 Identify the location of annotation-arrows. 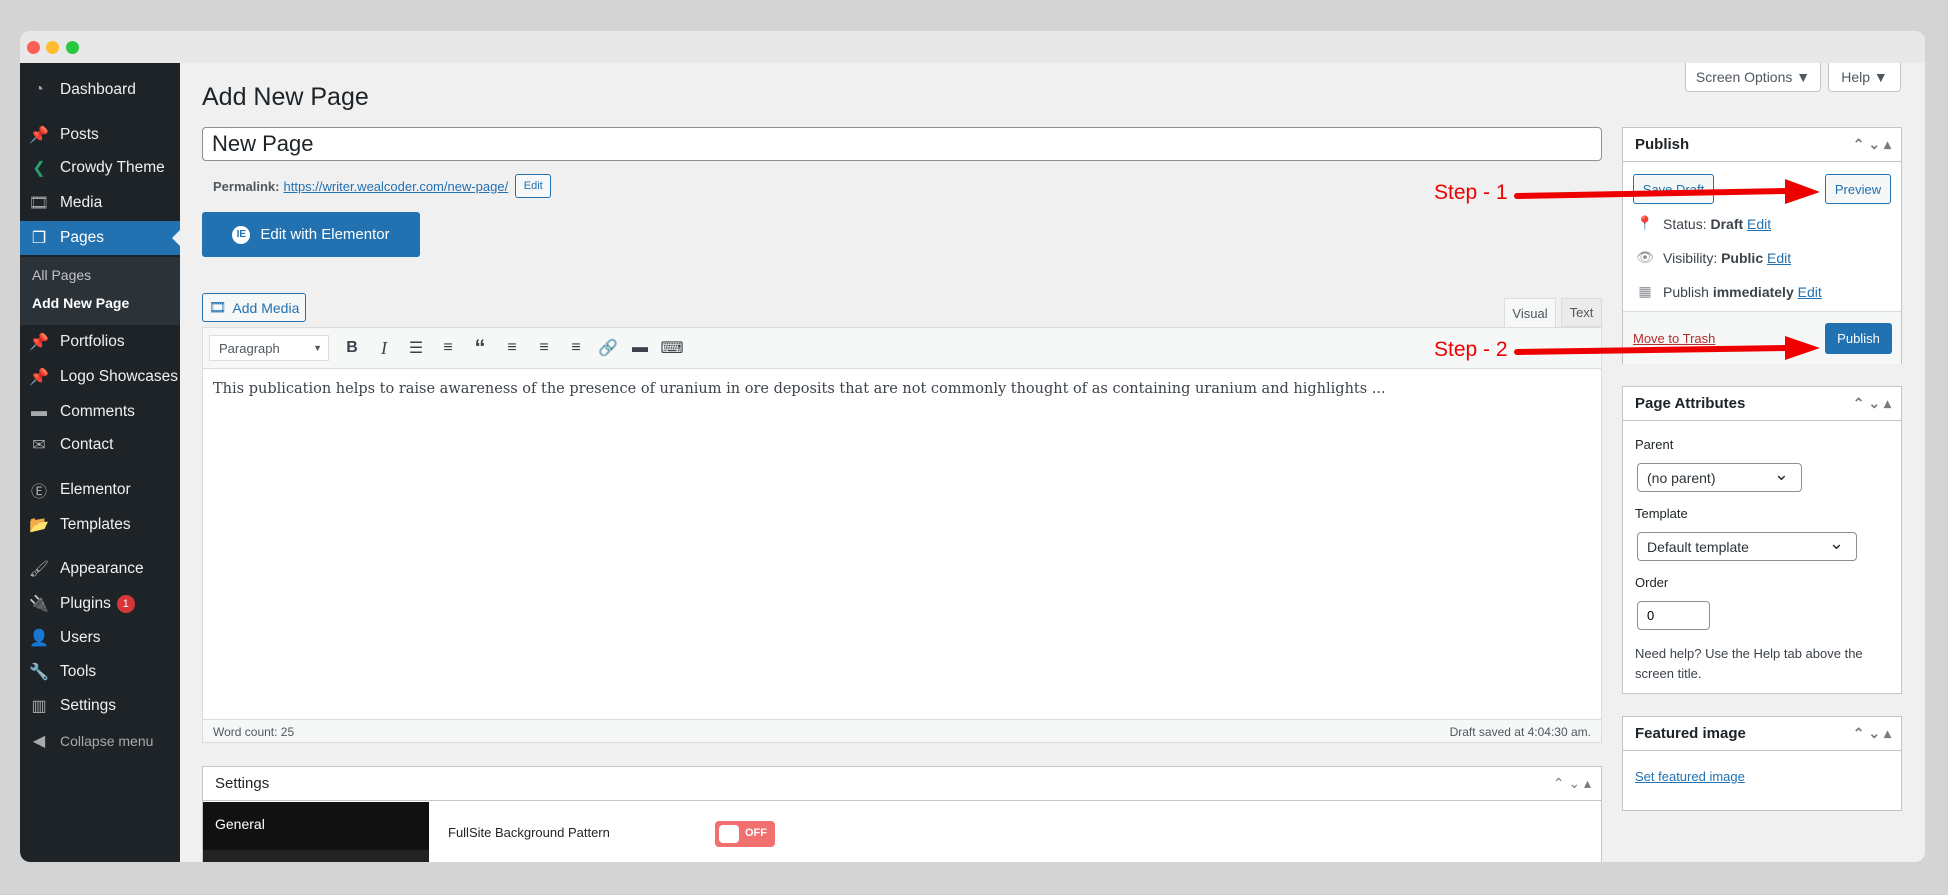
(1667, 269).